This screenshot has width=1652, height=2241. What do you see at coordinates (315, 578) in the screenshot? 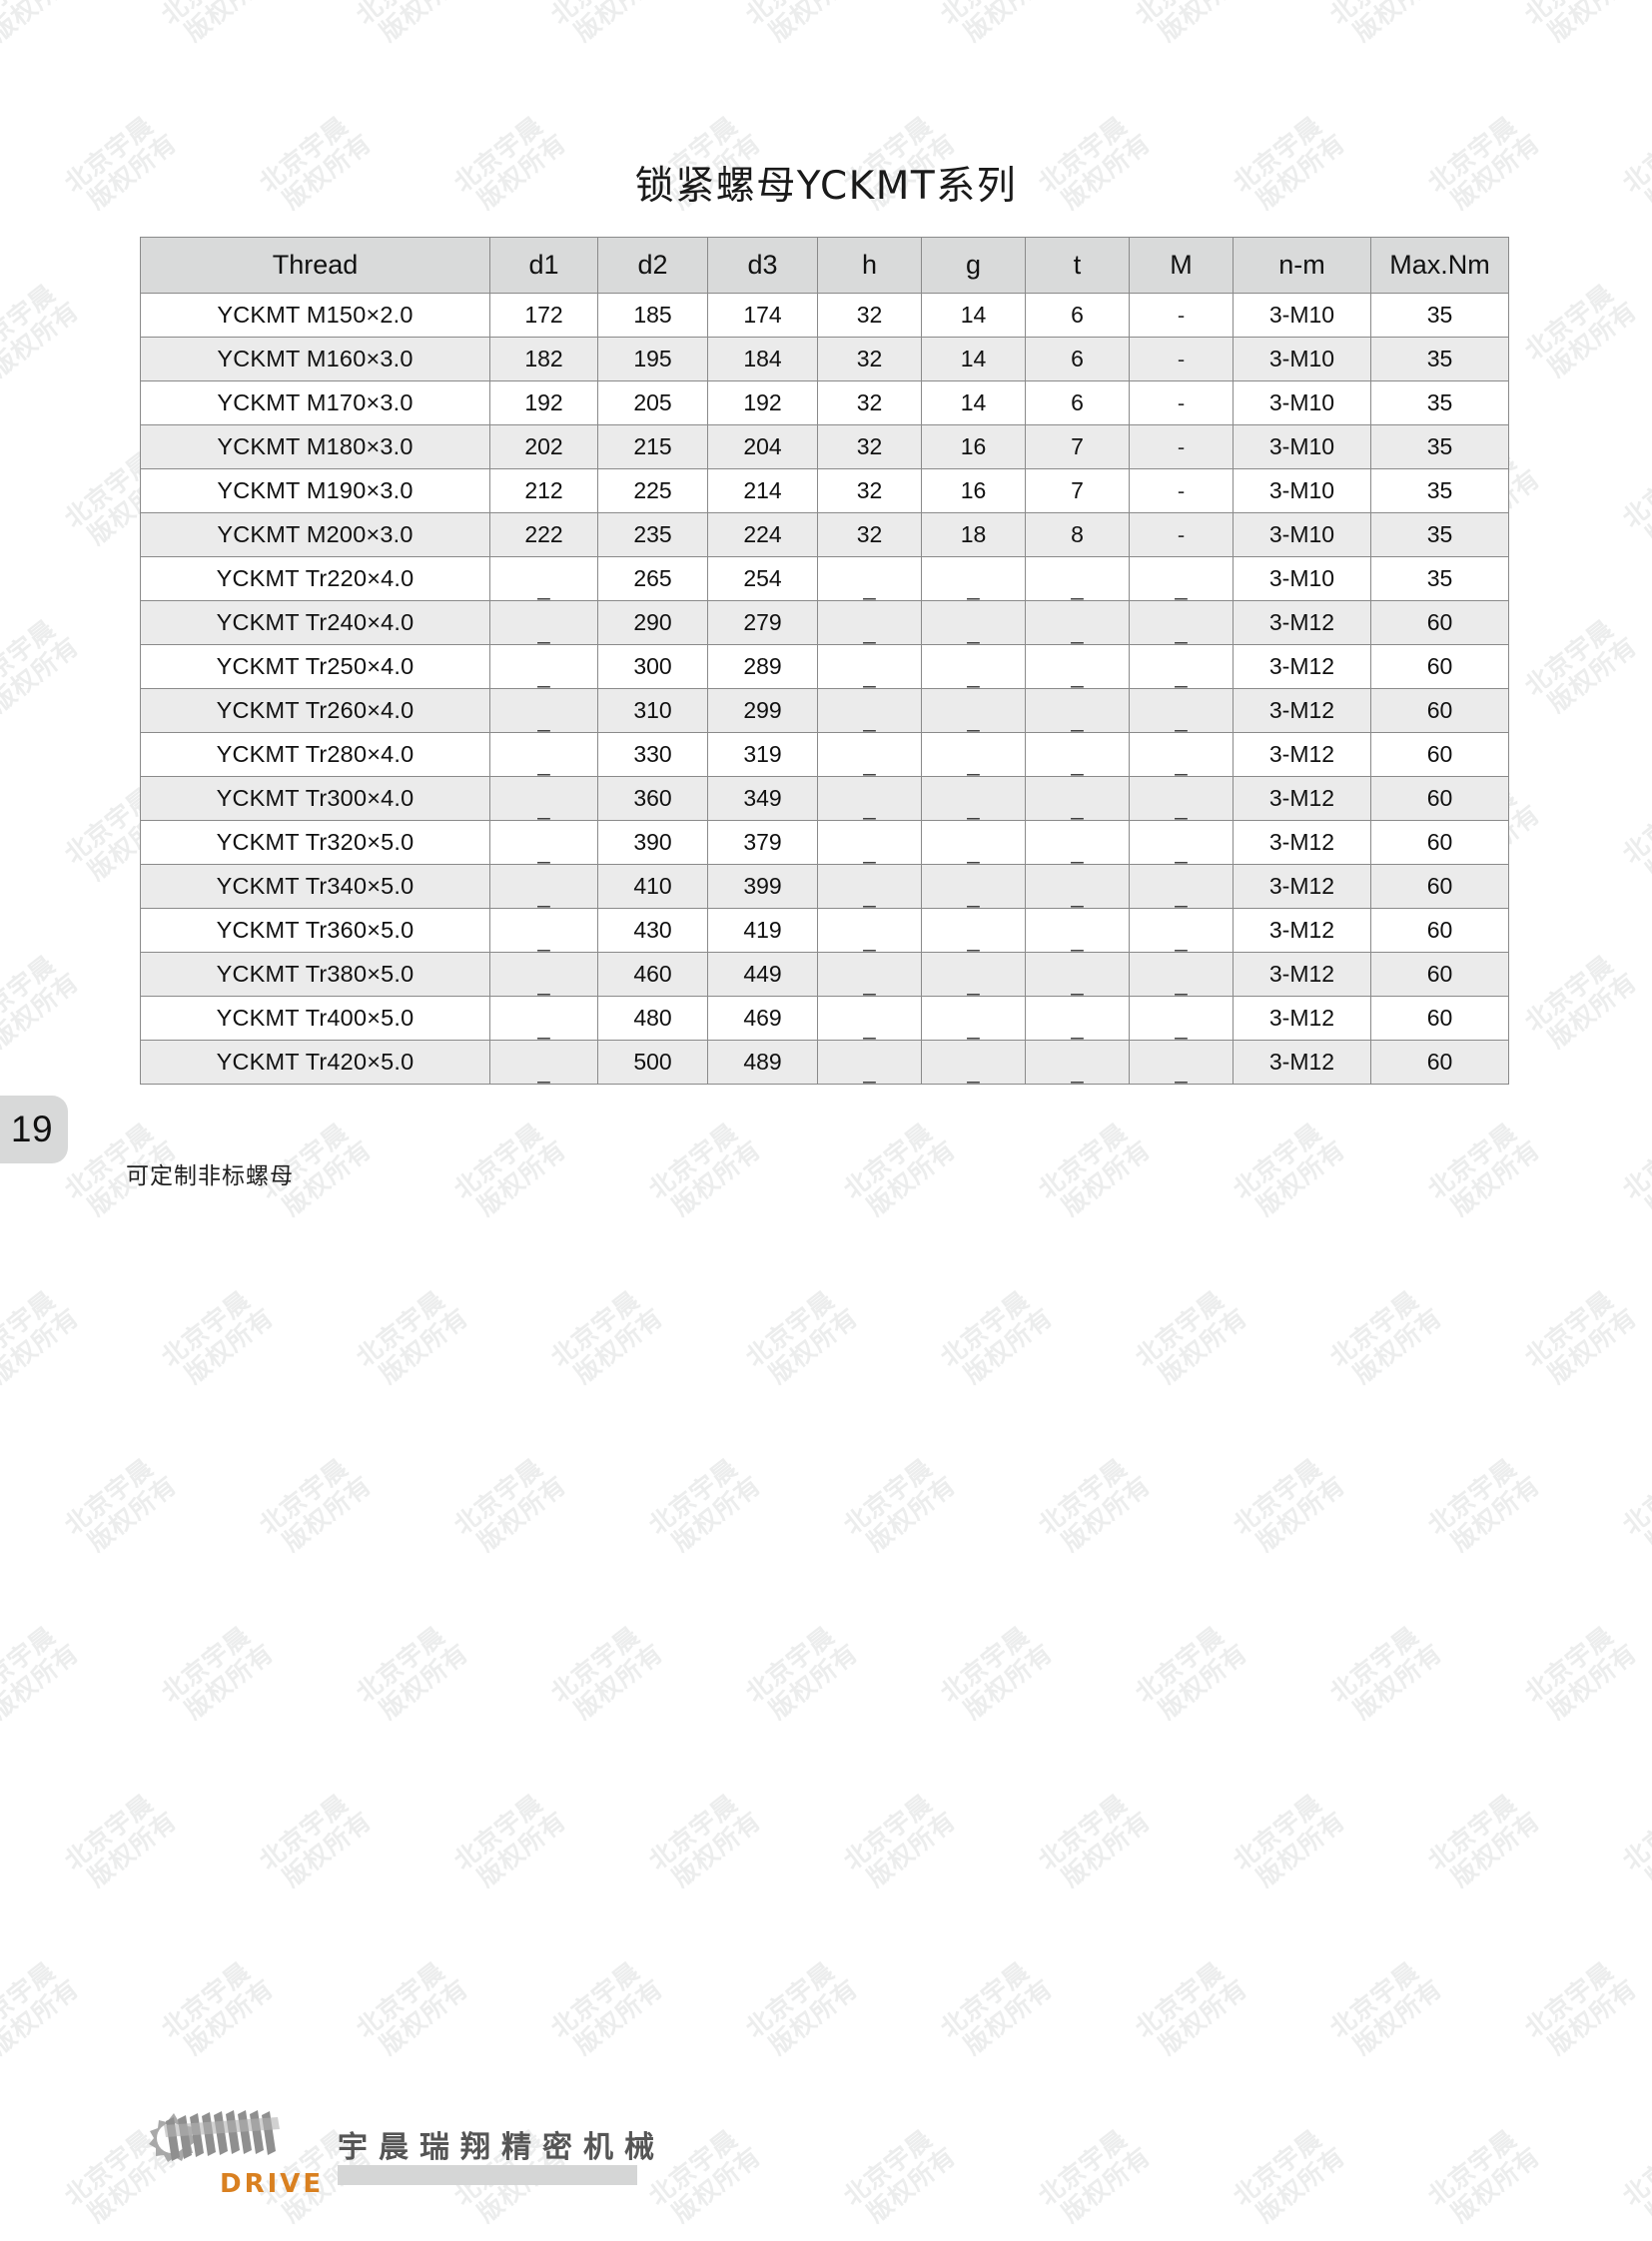
I see `cell-thread: YCKMT Tr220×4.0` at bounding box center [315, 578].